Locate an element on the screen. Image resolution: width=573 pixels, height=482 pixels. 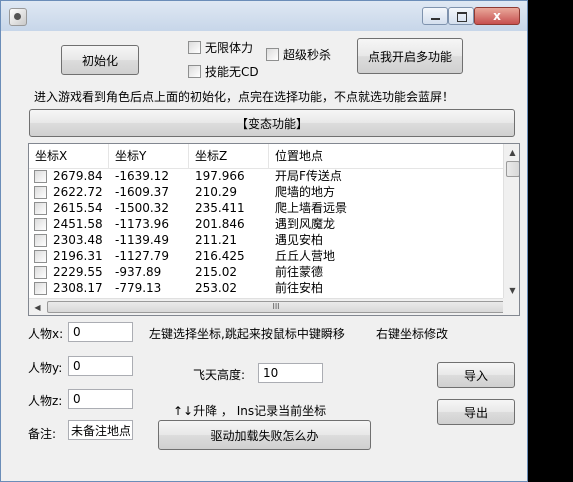
header-y: 坐标Y is located at coordinates (149, 156).